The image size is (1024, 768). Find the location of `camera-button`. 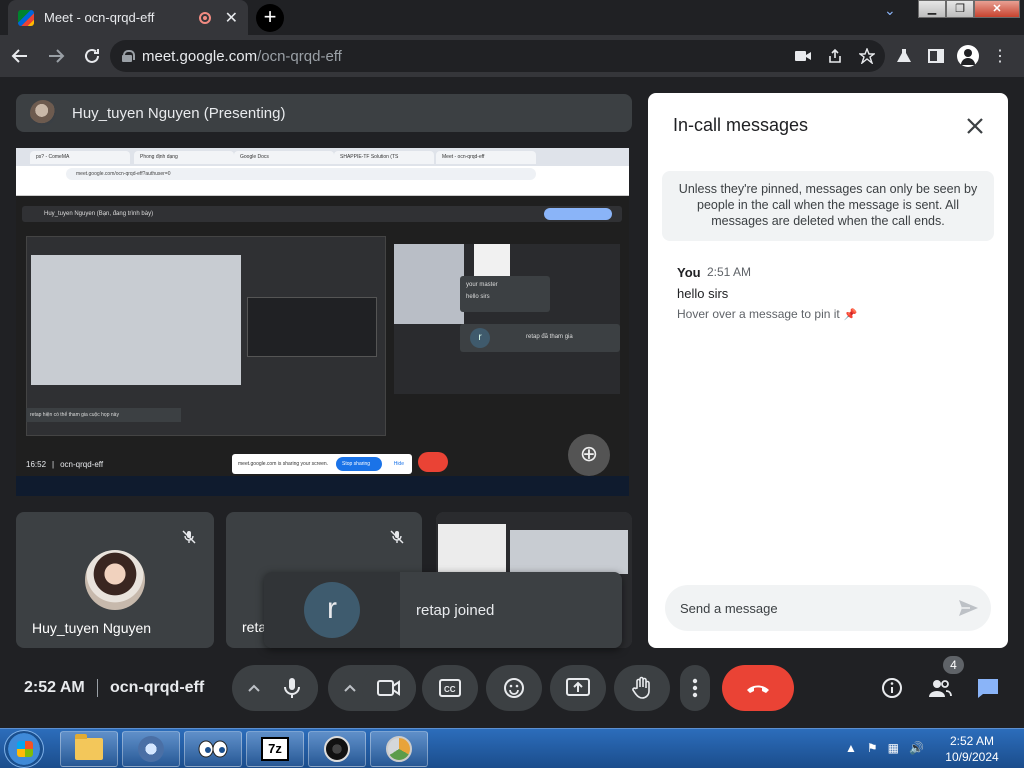

camera-button is located at coordinates (389, 688).